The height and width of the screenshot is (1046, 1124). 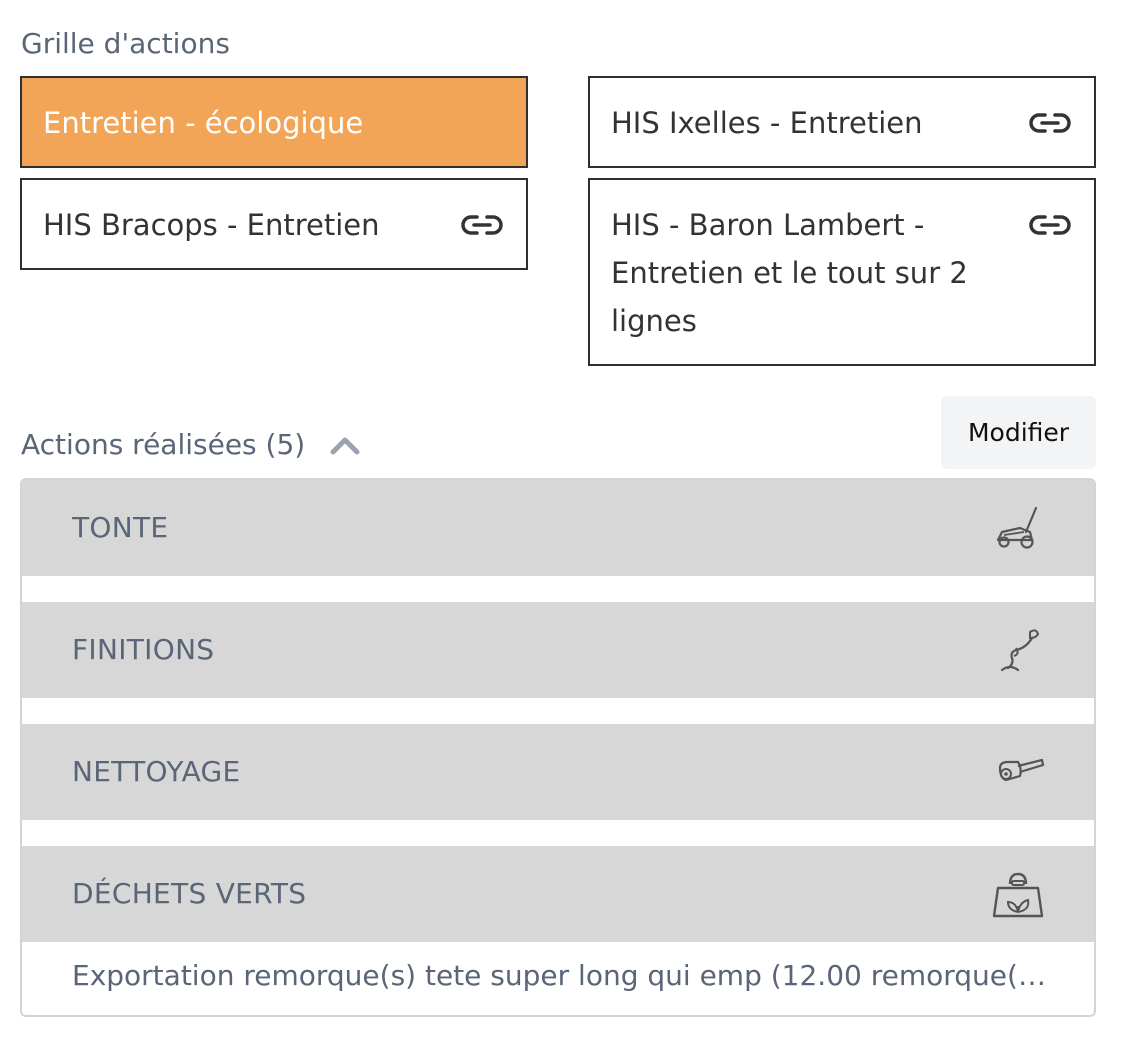 I want to click on grid-card-label: Entretien - écologique, so click(x=203, y=123).